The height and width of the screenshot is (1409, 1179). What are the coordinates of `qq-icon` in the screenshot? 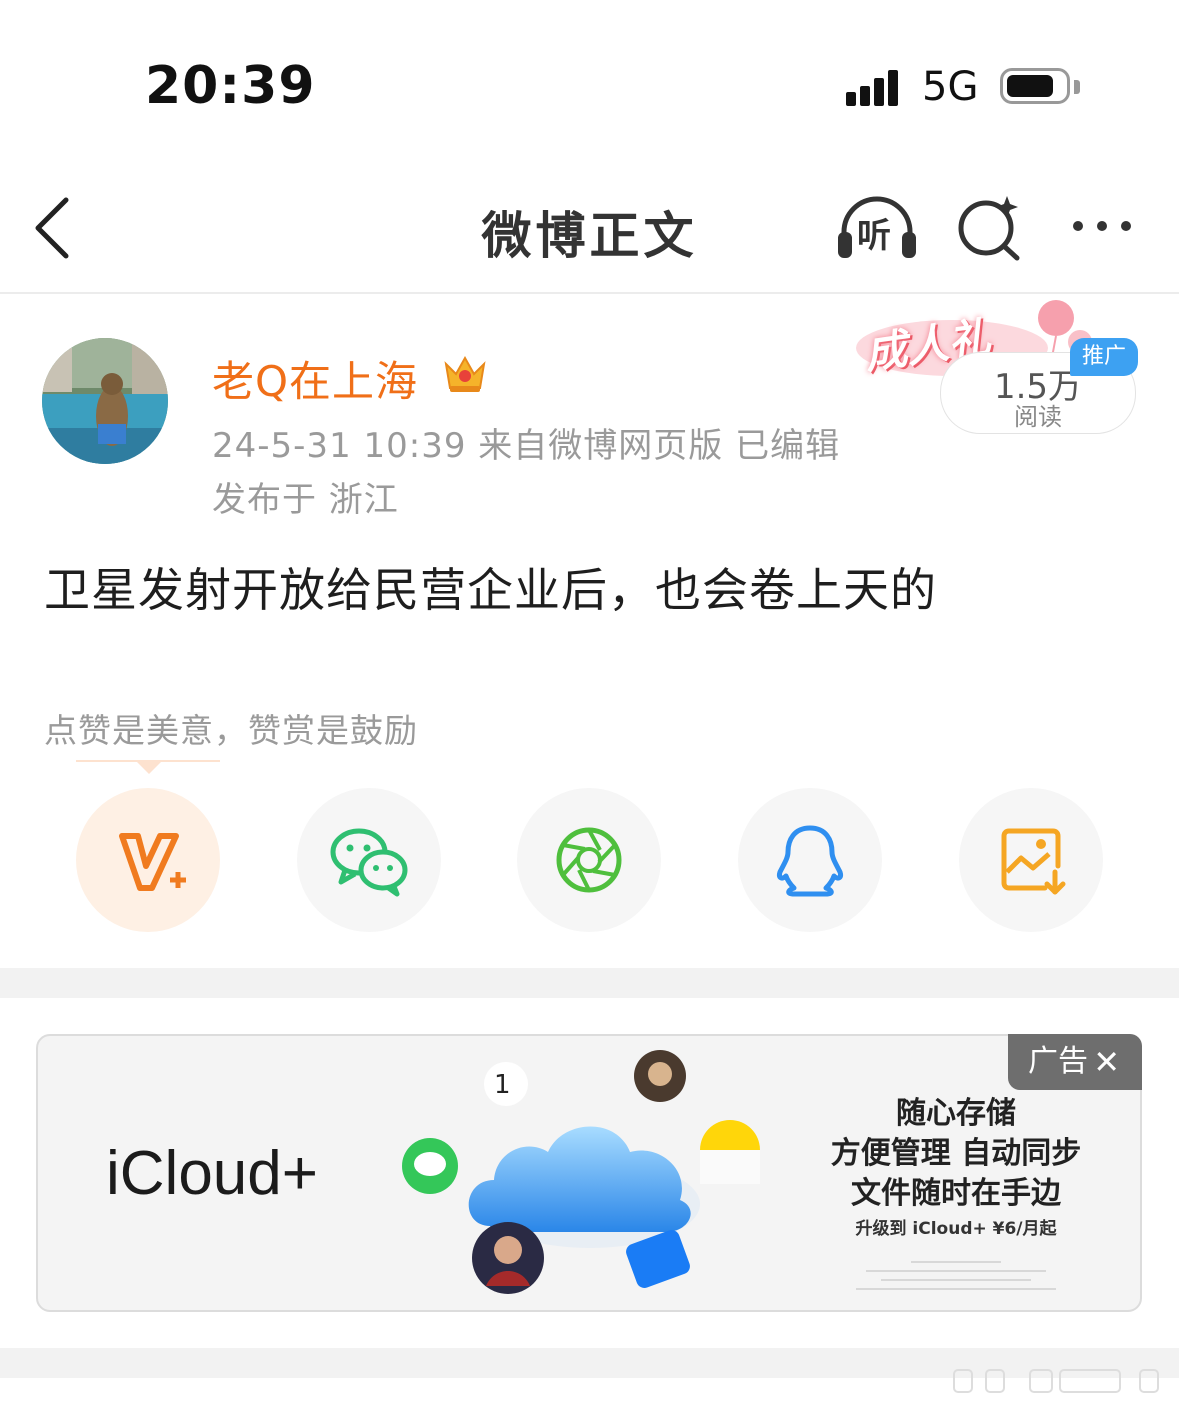 It's located at (810, 861).